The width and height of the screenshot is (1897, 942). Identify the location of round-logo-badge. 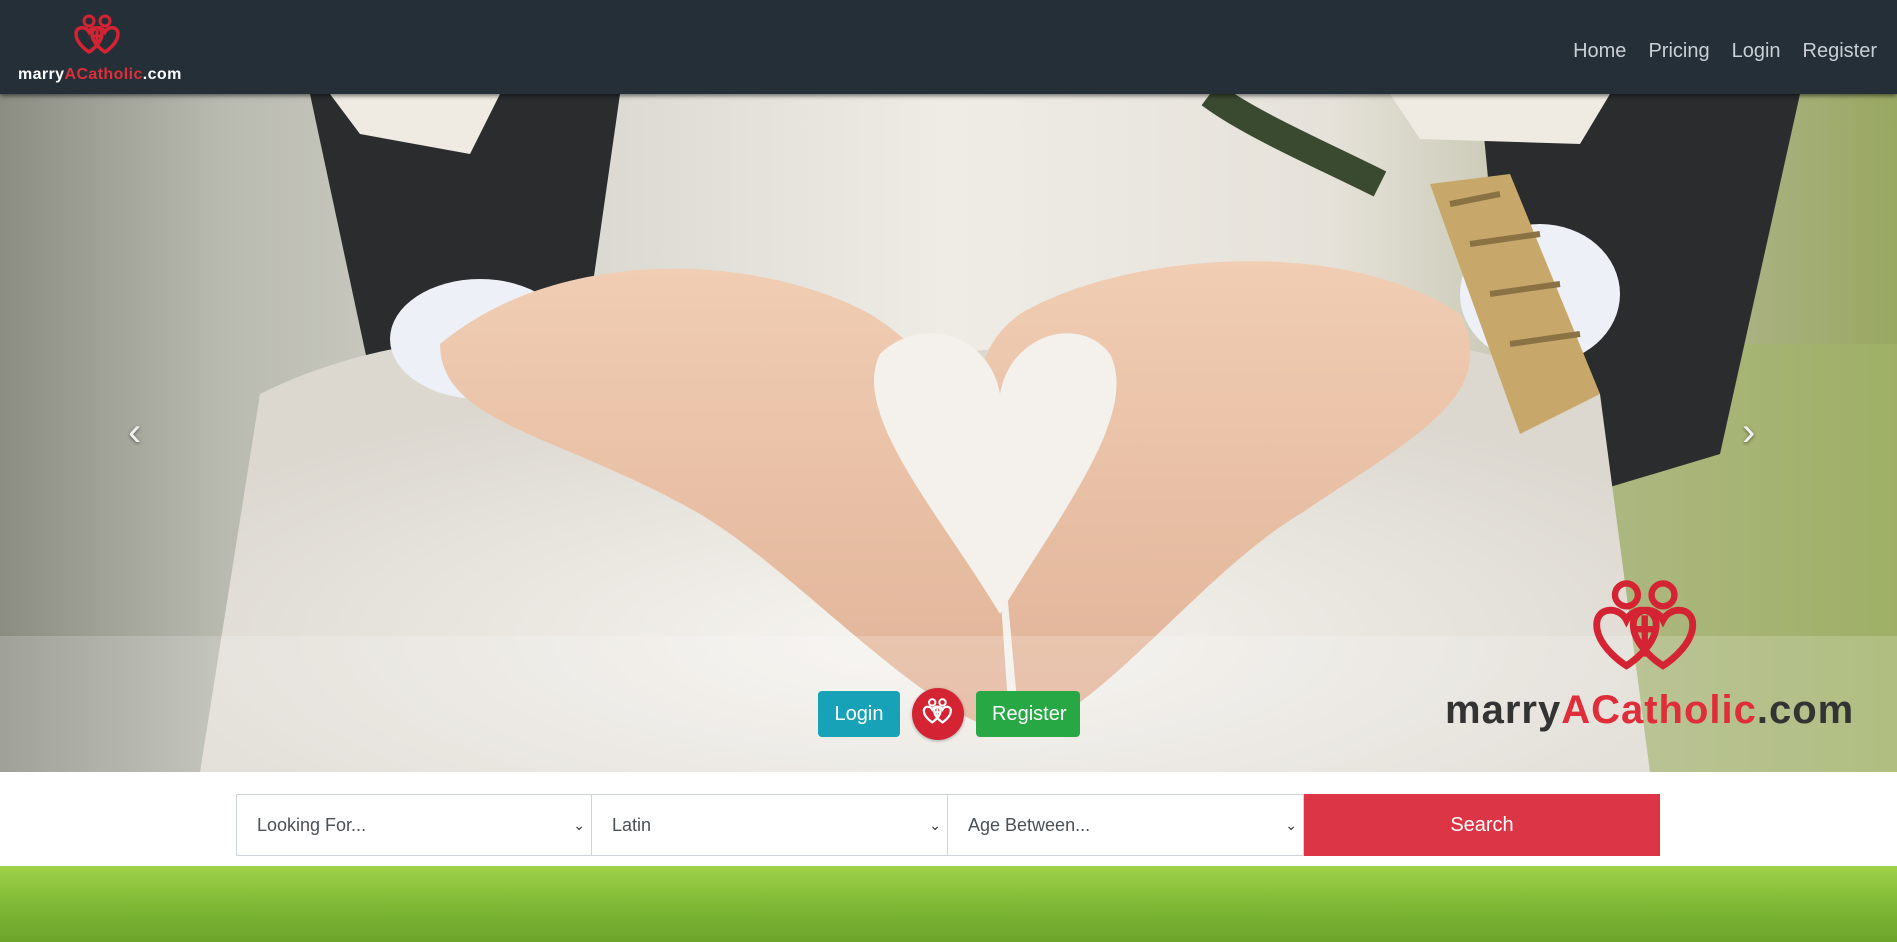
(938, 714).